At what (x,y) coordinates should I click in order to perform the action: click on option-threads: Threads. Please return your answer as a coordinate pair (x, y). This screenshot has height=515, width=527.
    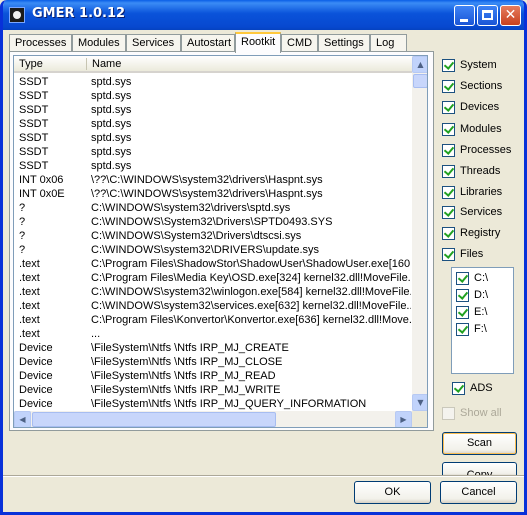
    Looking at the image, I should click on (471, 173).